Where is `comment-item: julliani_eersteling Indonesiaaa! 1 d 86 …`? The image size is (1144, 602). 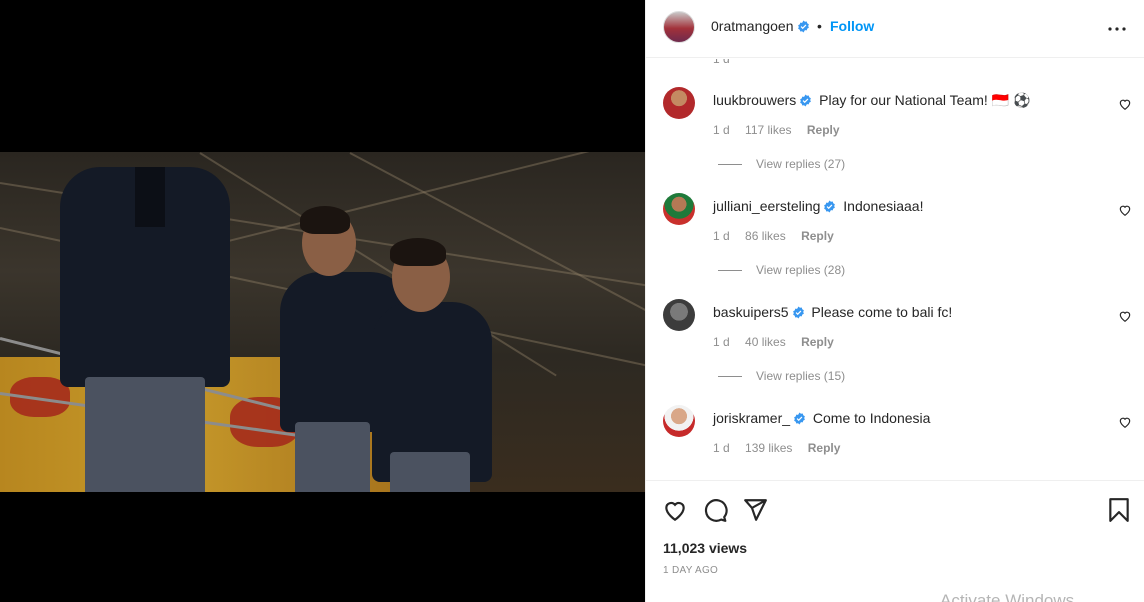 comment-item: julliani_eersteling Indonesiaaa! 1 d 86 … is located at coordinates (895, 221).